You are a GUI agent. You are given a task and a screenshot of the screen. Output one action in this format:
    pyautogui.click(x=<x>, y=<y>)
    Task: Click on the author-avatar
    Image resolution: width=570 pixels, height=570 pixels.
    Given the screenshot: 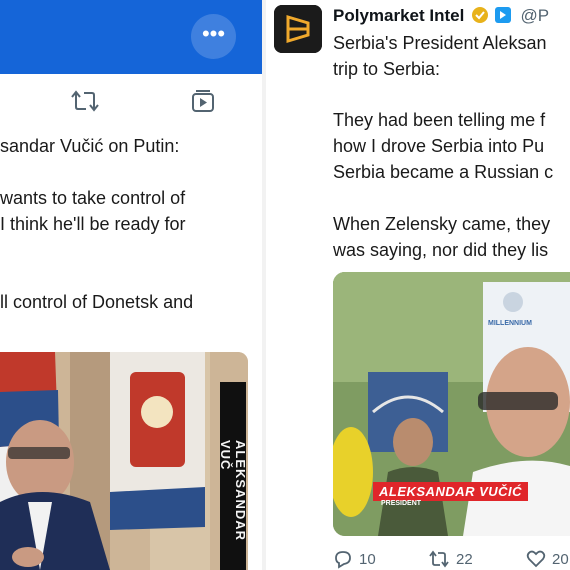 What is the action you would take?
    pyautogui.click(x=298, y=29)
    